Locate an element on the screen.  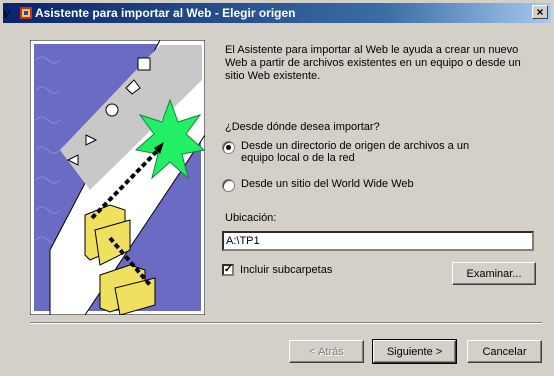
corner-glyph: V is located at coordinates (6, 15).